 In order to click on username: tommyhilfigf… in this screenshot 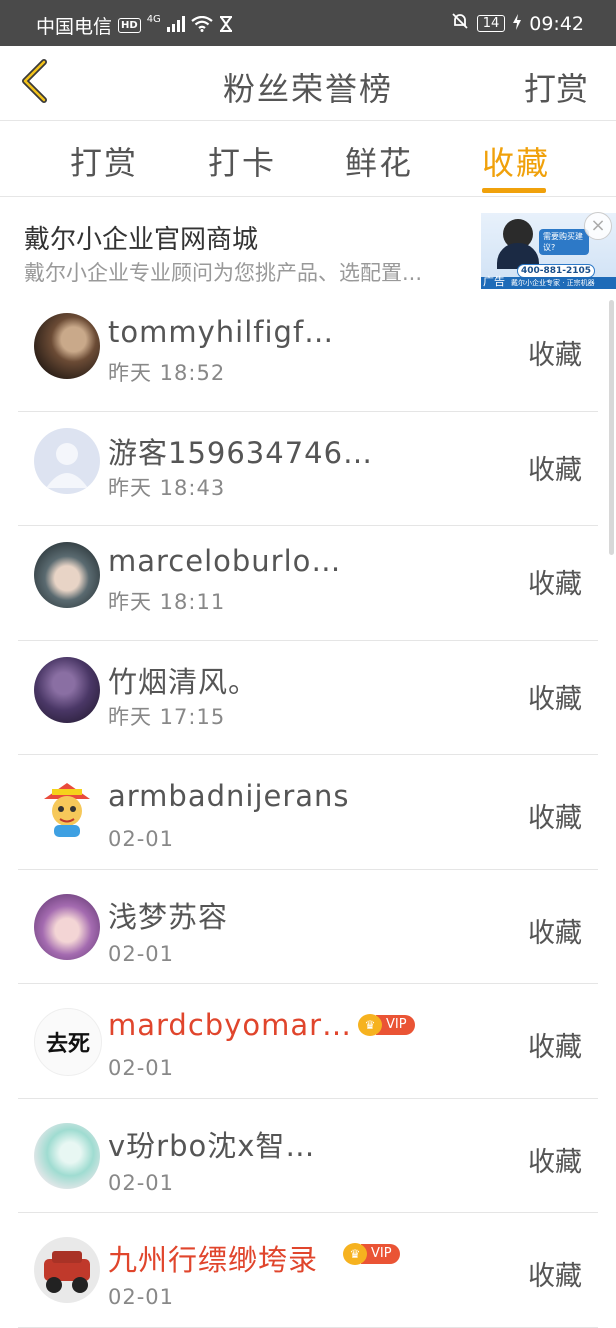, I will do `click(221, 332)`.